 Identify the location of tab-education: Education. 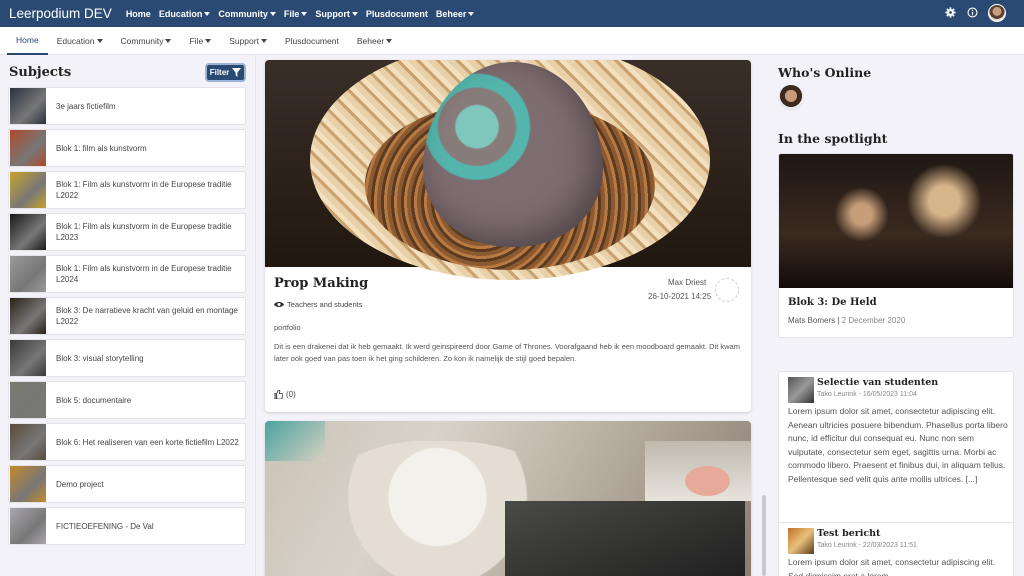
(80, 41).